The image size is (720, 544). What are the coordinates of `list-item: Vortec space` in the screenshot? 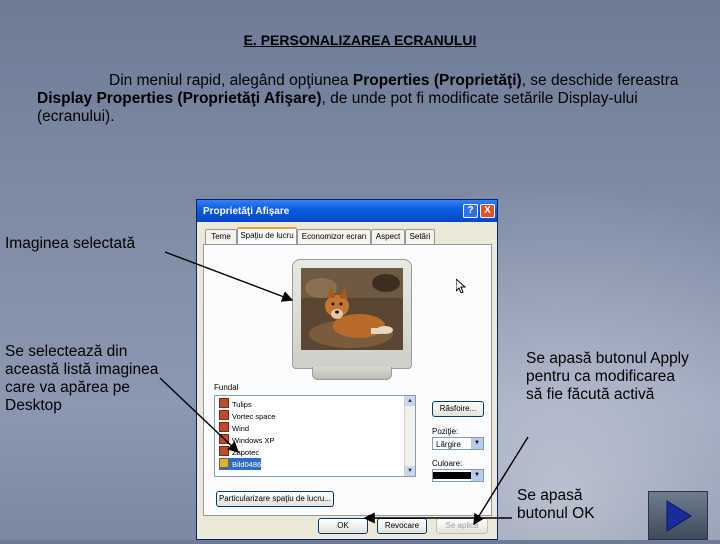 It's located at (247, 416).